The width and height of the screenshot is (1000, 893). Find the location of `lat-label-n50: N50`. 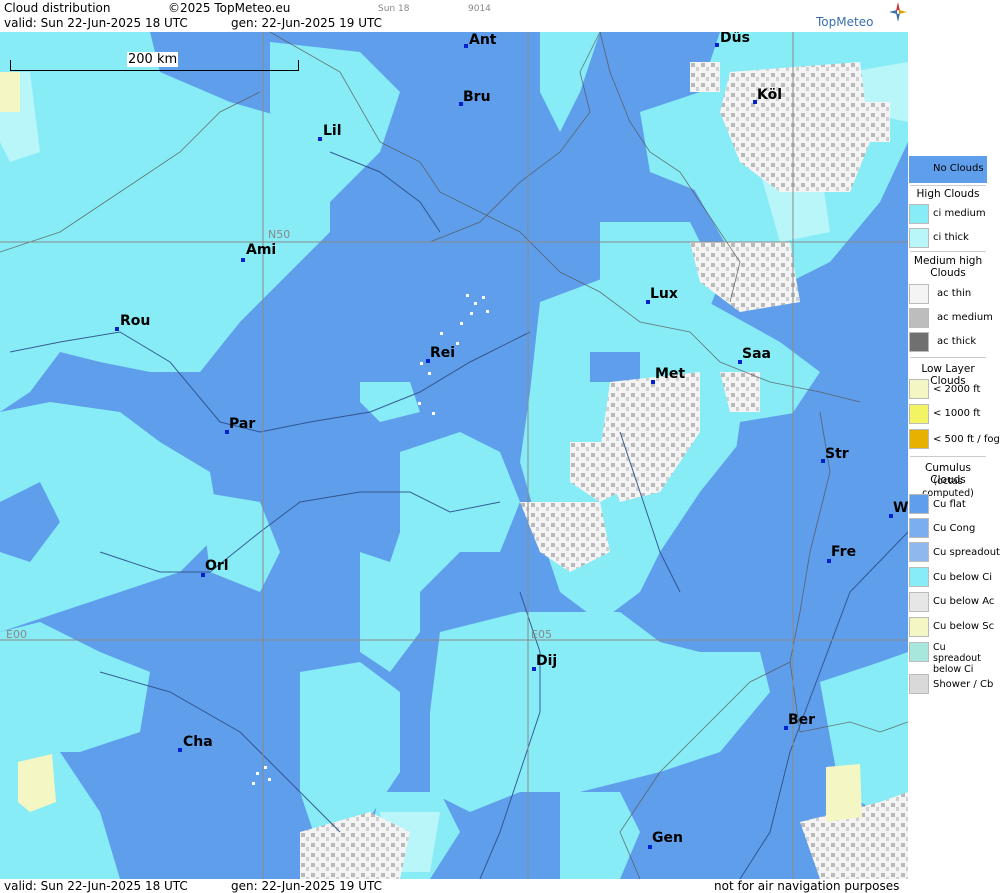

lat-label-n50: N50 is located at coordinates (279, 234).